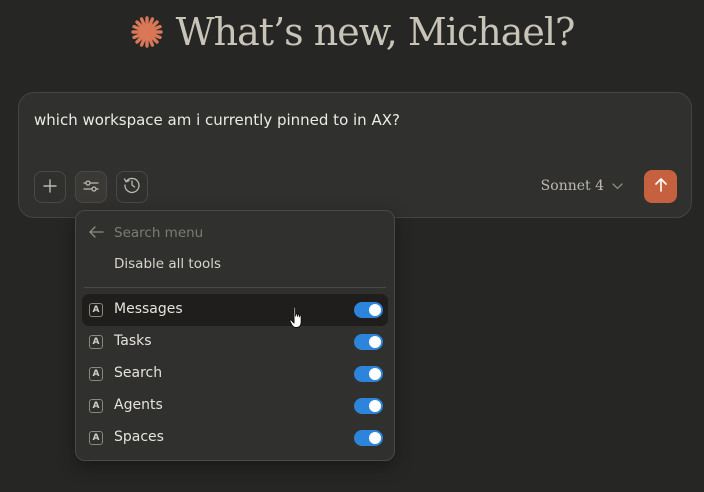 This screenshot has height=492, width=704. I want to click on arrow-up-icon, so click(661, 187).